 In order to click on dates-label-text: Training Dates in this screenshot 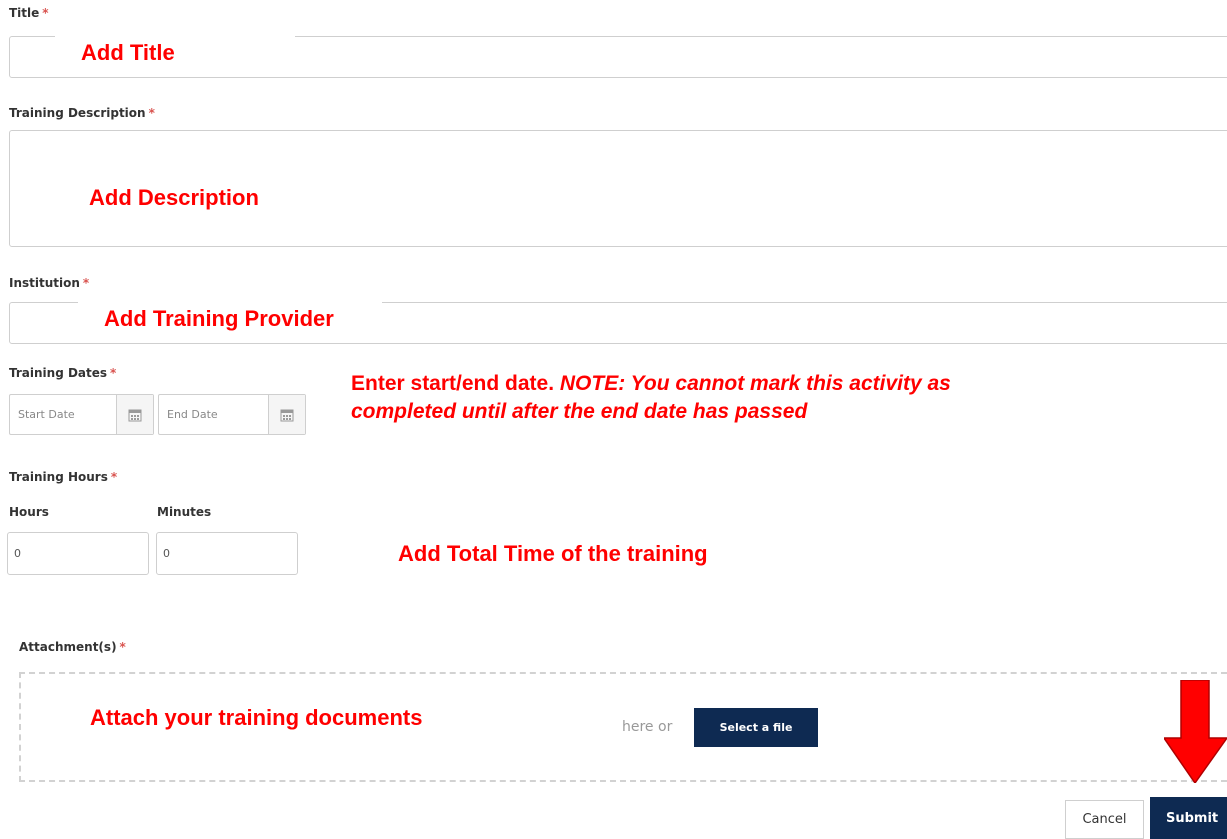, I will do `click(58, 373)`.